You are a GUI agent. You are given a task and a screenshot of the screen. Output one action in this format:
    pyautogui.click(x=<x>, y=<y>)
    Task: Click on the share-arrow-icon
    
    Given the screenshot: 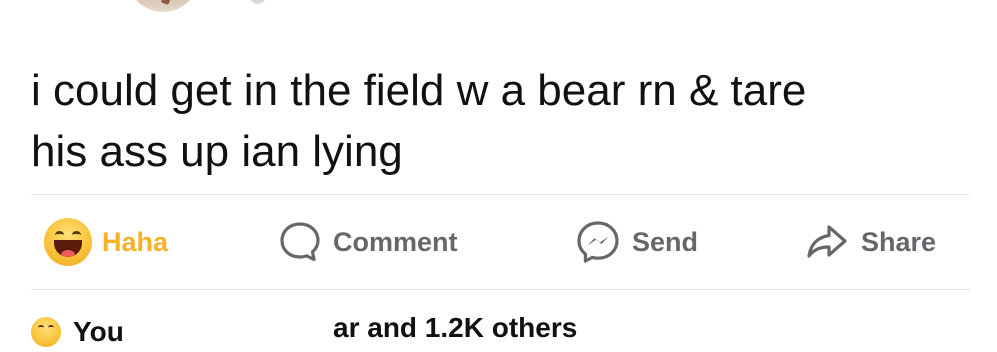 What is the action you would take?
    pyautogui.click(x=827, y=242)
    